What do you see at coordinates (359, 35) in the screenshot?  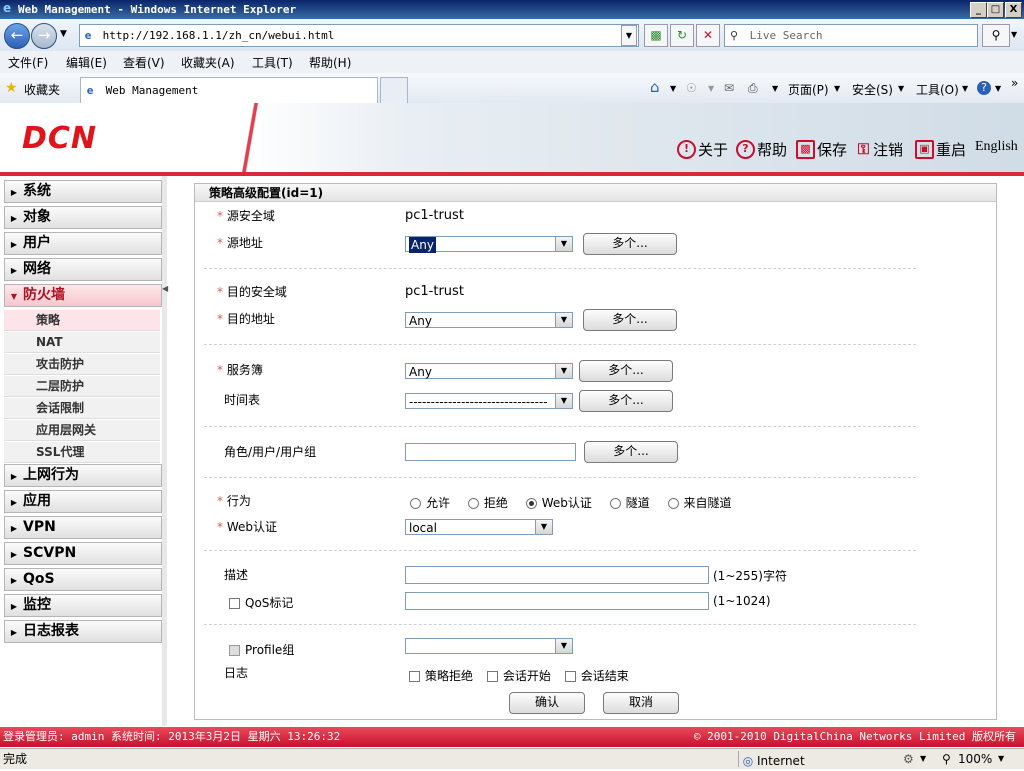 I see `address-input: e http://192.168.1.1/zh_cn/webui.html` at bounding box center [359, 35].